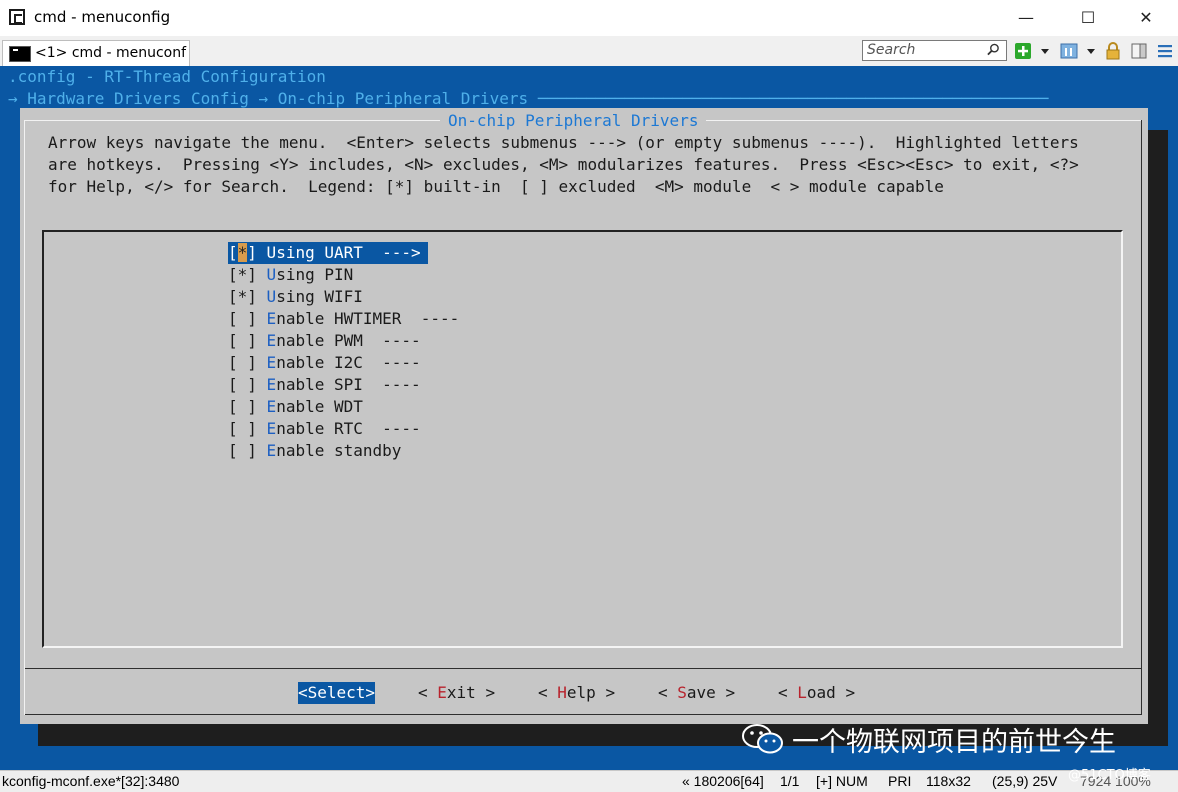  What do you see at coordinates (816, 693) in the screenshot?
I see `load-button: < Load >` at bounding box center [816, 693].